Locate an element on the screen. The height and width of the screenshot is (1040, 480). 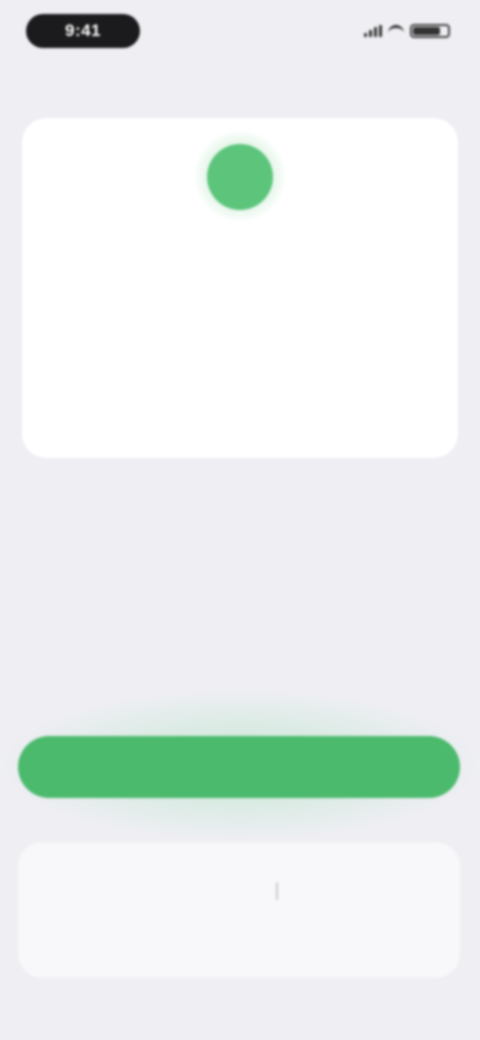
battery-icon is located at coordinates (430, 31).